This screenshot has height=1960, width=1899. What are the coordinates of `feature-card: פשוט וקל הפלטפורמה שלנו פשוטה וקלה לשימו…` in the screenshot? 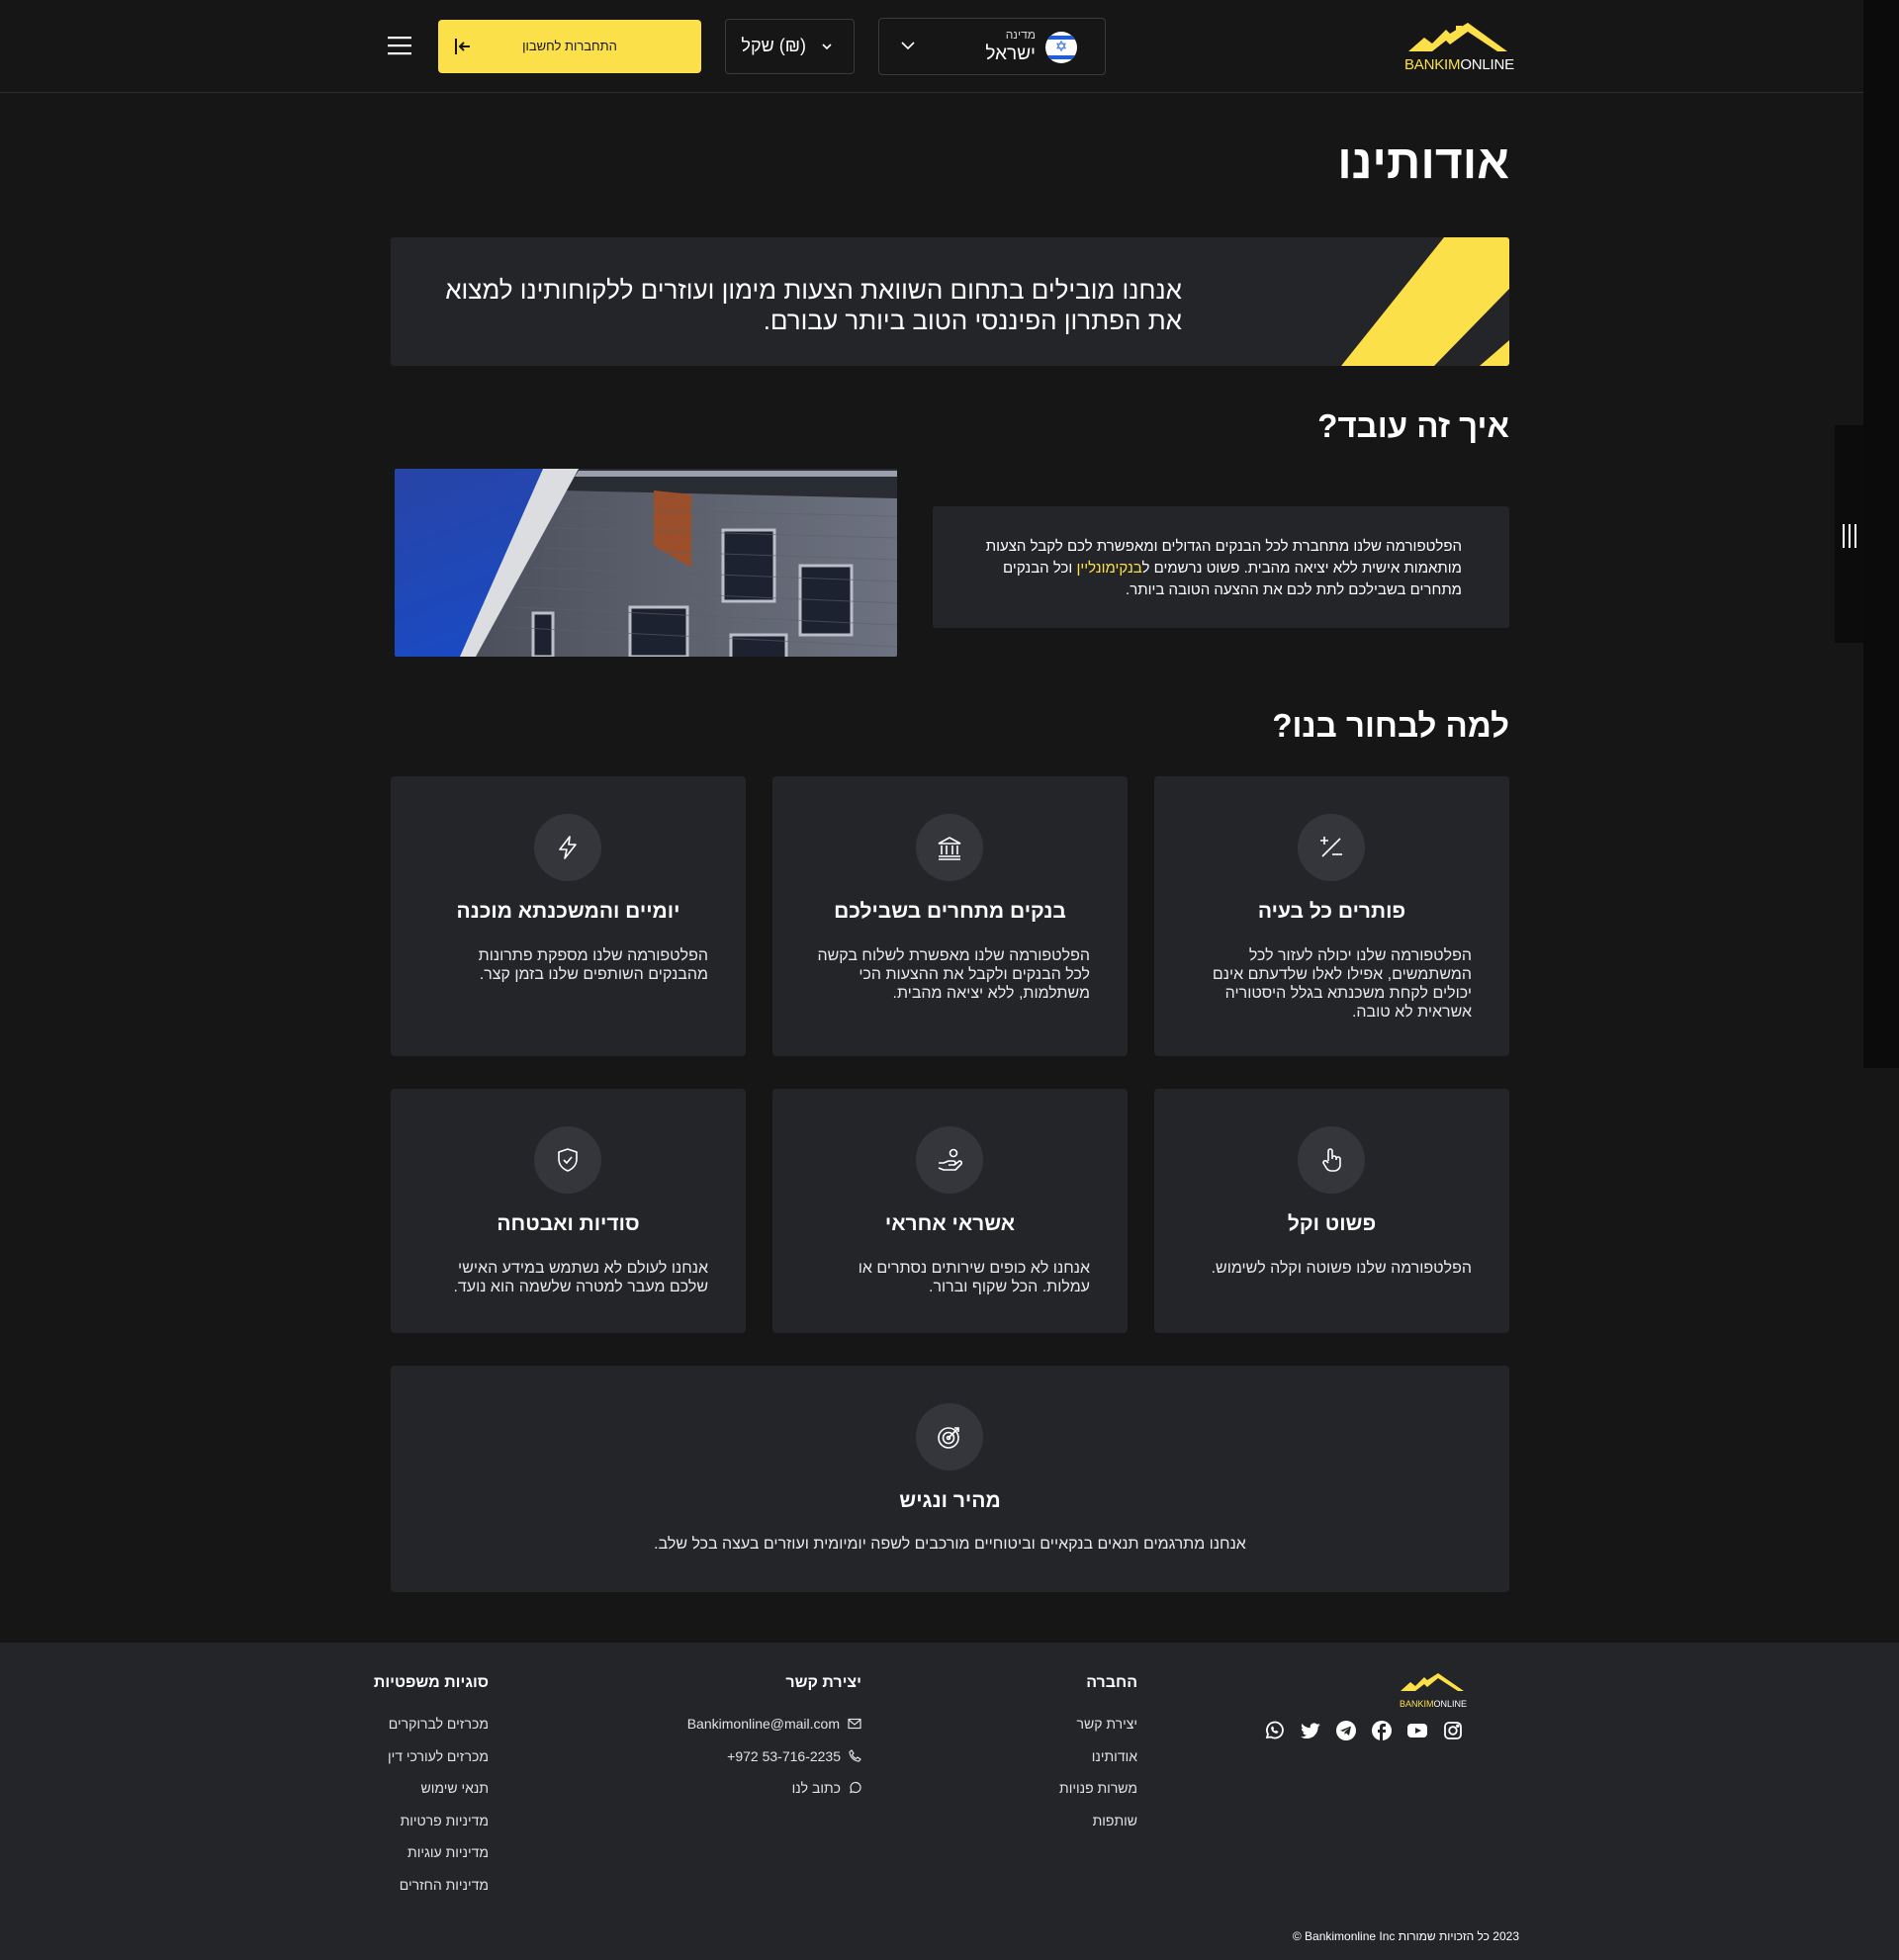 It's located at (1331, 1211).